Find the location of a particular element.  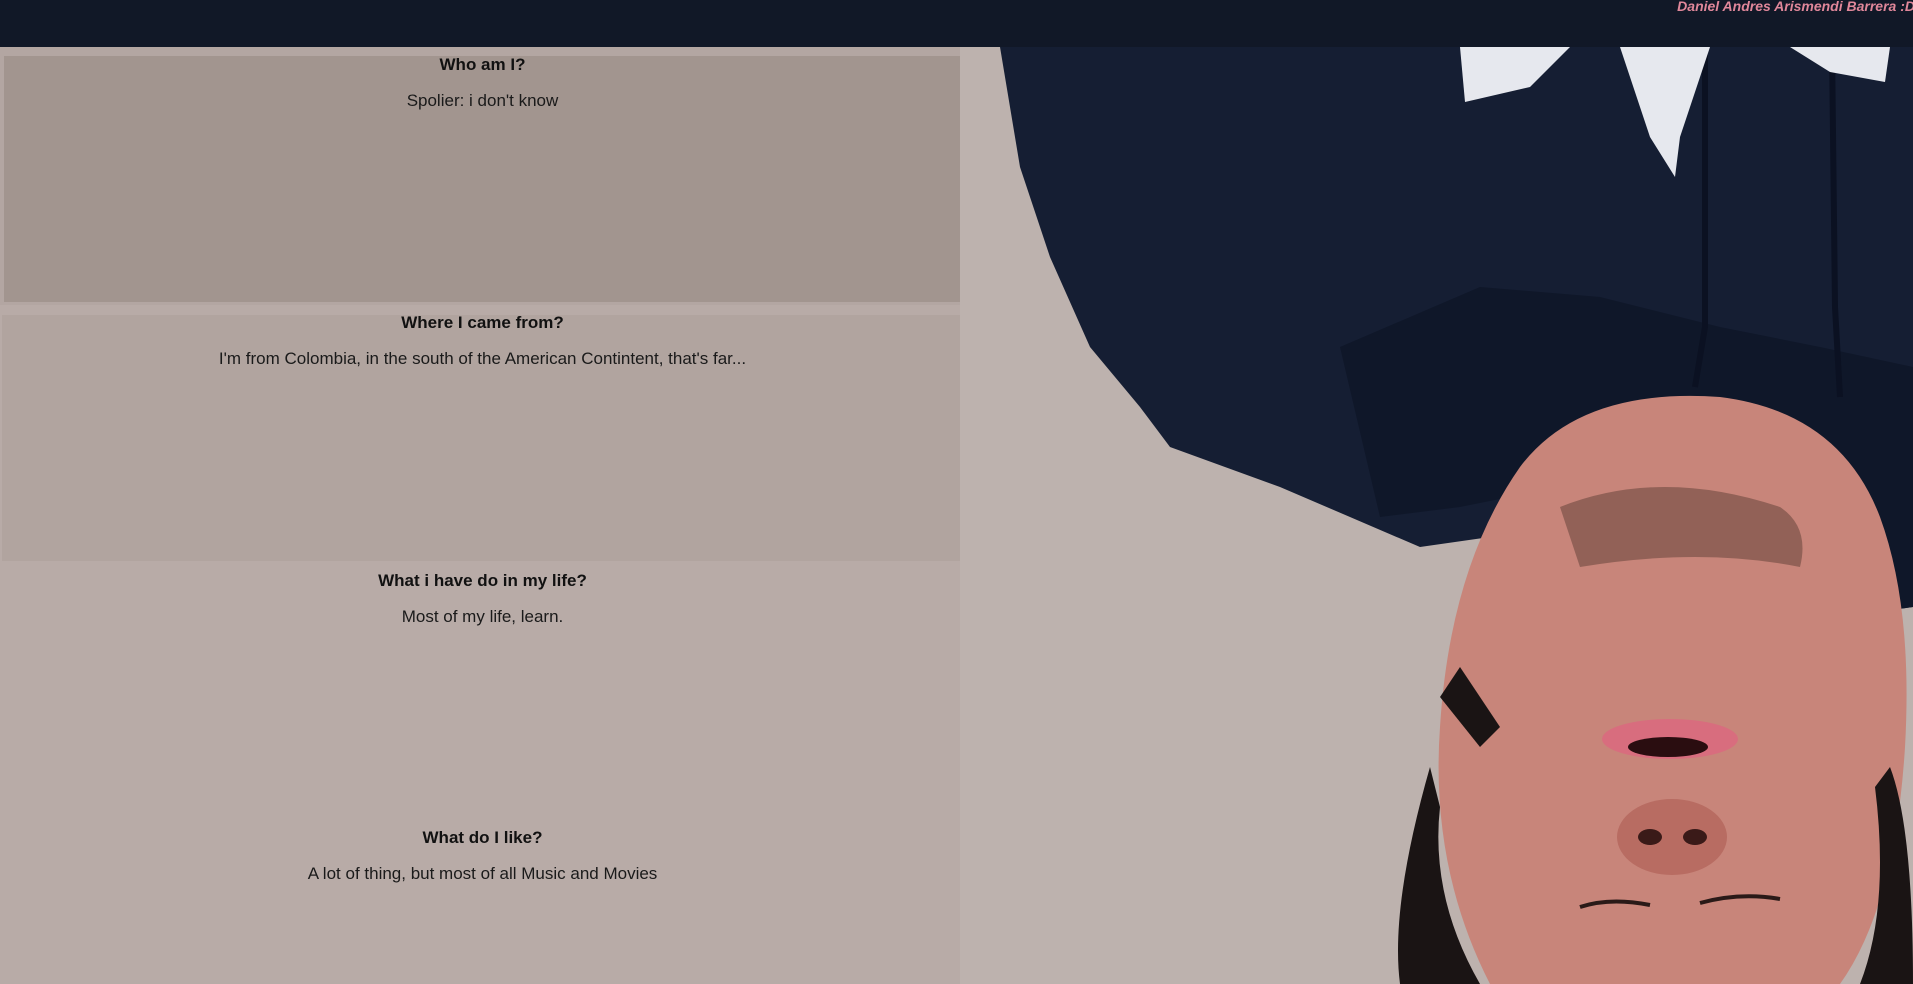

section-title: What do I like? is located at coordinates (482, 837).